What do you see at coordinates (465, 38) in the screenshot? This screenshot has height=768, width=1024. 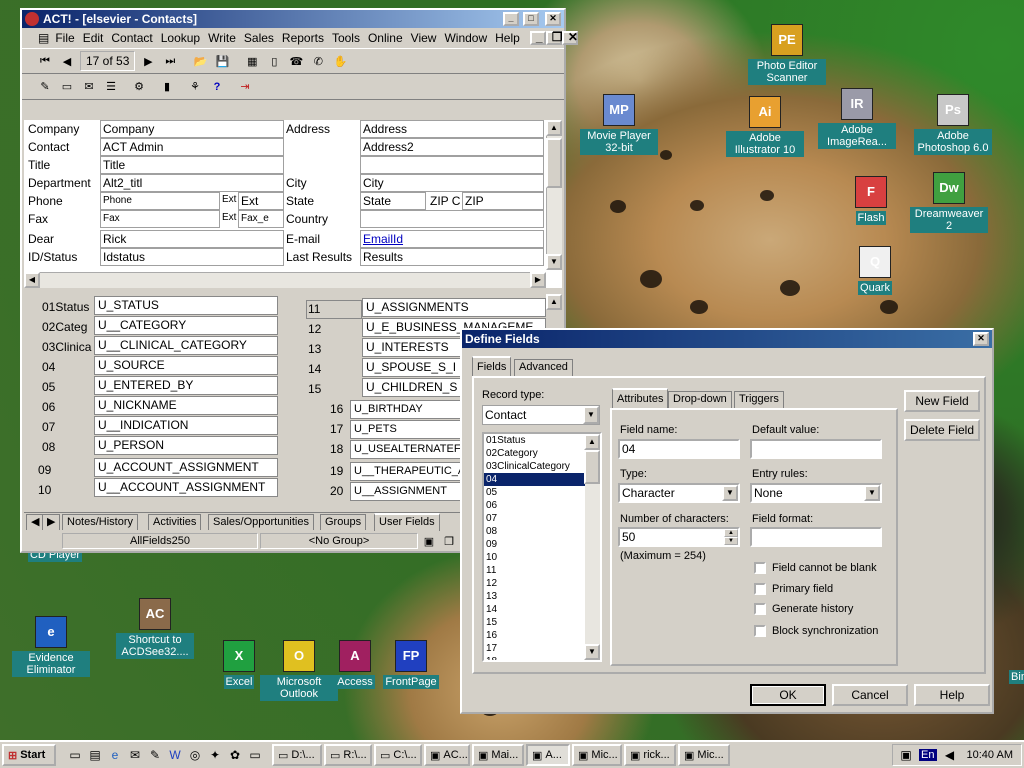 I see `menu-window: Window` at bounding box center [465, 38].